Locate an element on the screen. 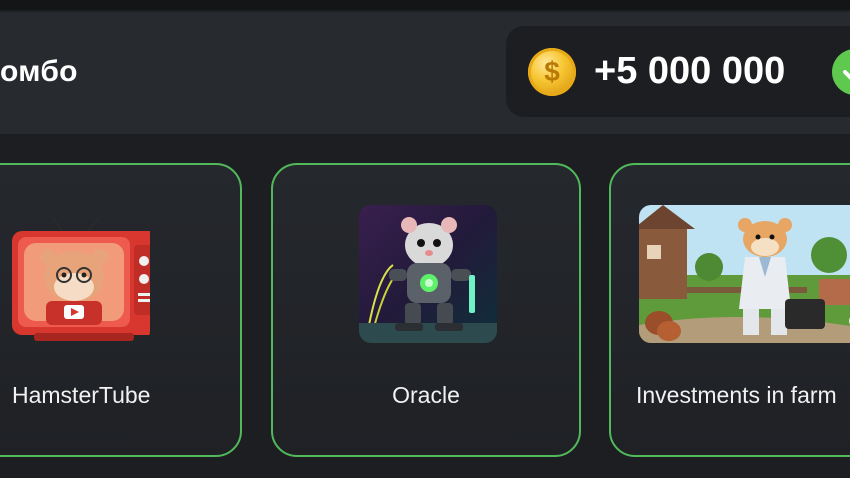 This screenshot has height=478, width=850. hamster-tv-icon is located at coordinates (81, 274).